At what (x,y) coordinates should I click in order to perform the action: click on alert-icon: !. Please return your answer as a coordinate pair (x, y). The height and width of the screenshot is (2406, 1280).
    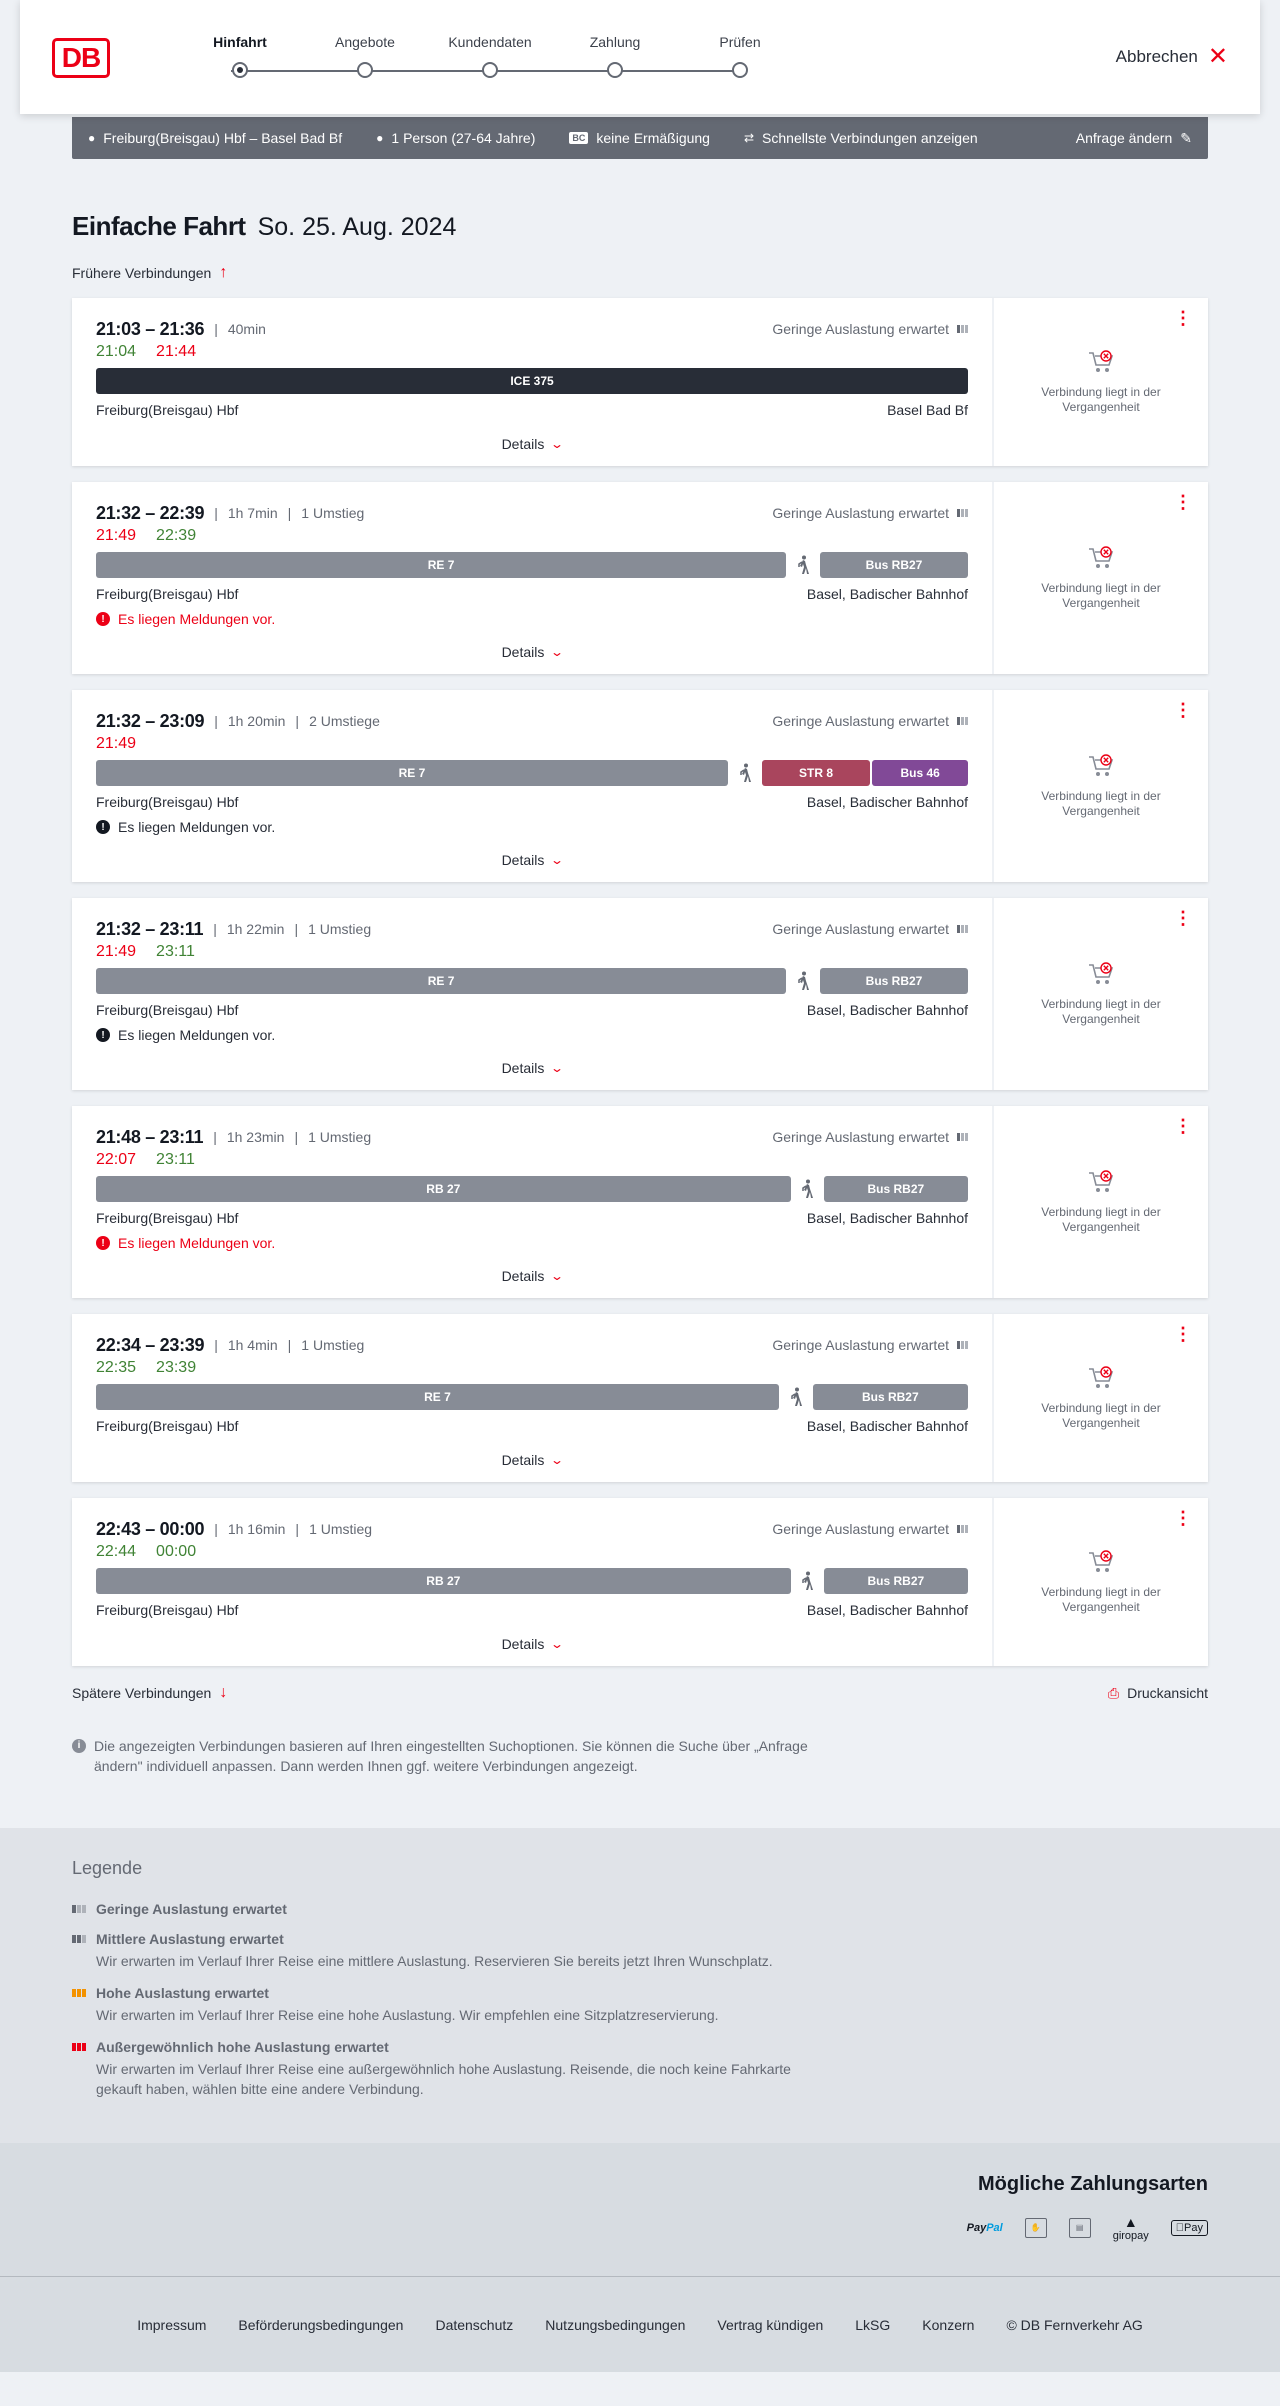
    Looking at the image, I should click on (103, 619).